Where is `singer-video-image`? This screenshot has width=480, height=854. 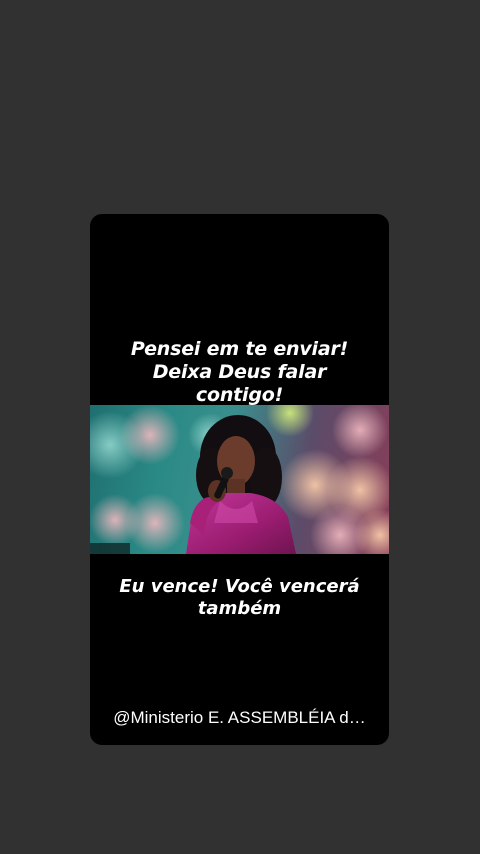 singer-video-image is located at coordinates (239, 479).